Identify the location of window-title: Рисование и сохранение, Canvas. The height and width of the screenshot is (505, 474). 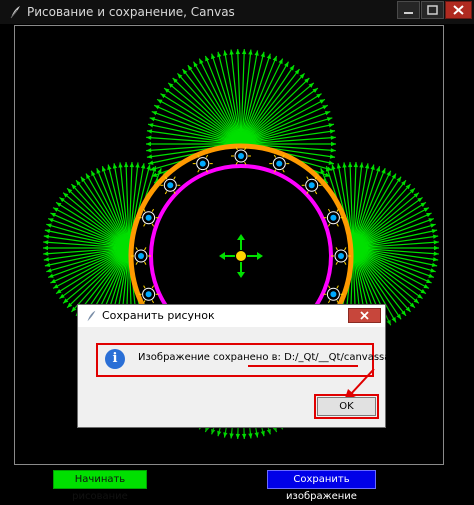
(131, 12).